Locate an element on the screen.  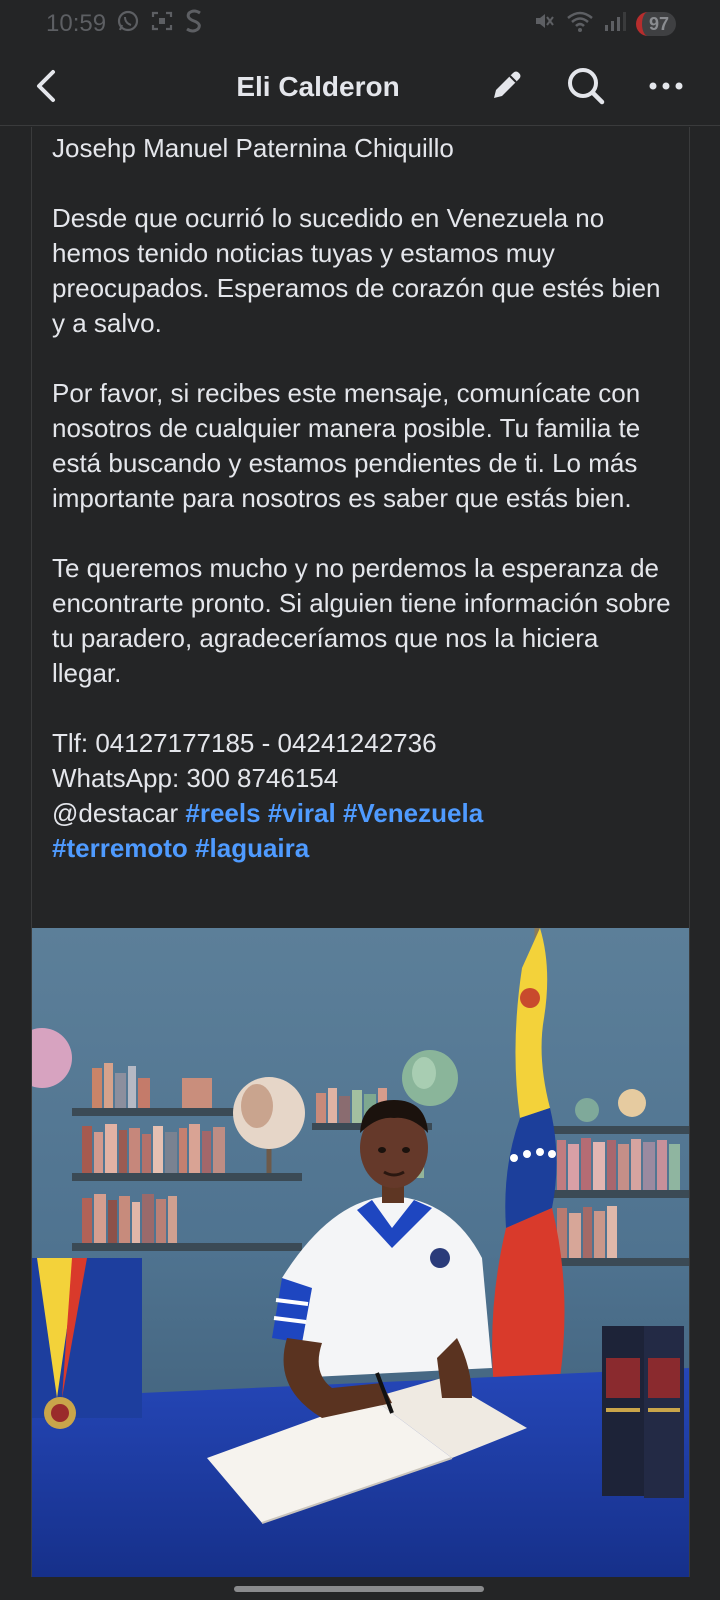
status-right: 97 is located at coordinates (604, 24).